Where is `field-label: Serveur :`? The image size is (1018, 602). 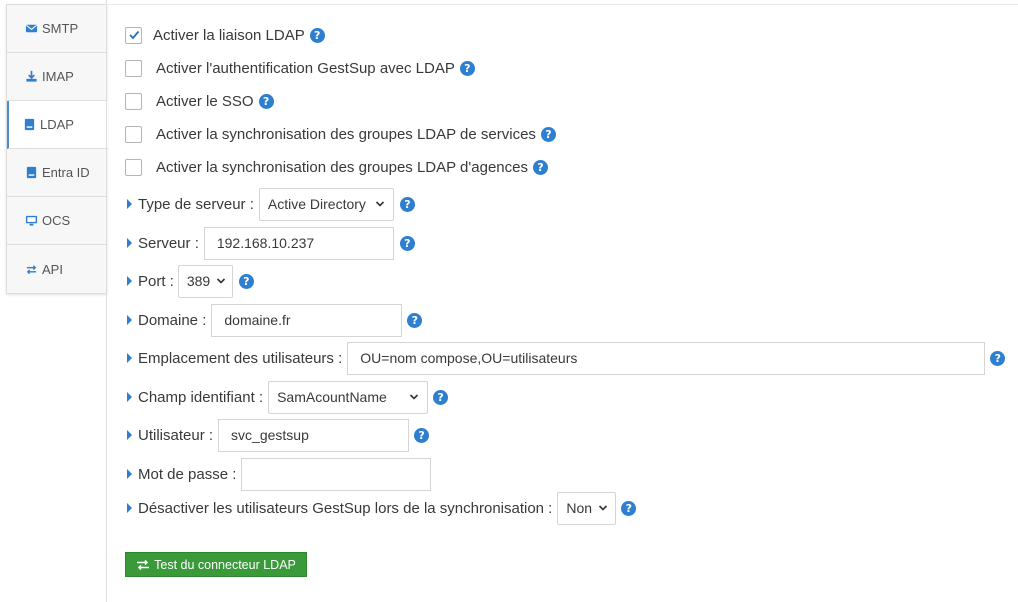
field-label: Serveur : is located at coordinates (168, 243).